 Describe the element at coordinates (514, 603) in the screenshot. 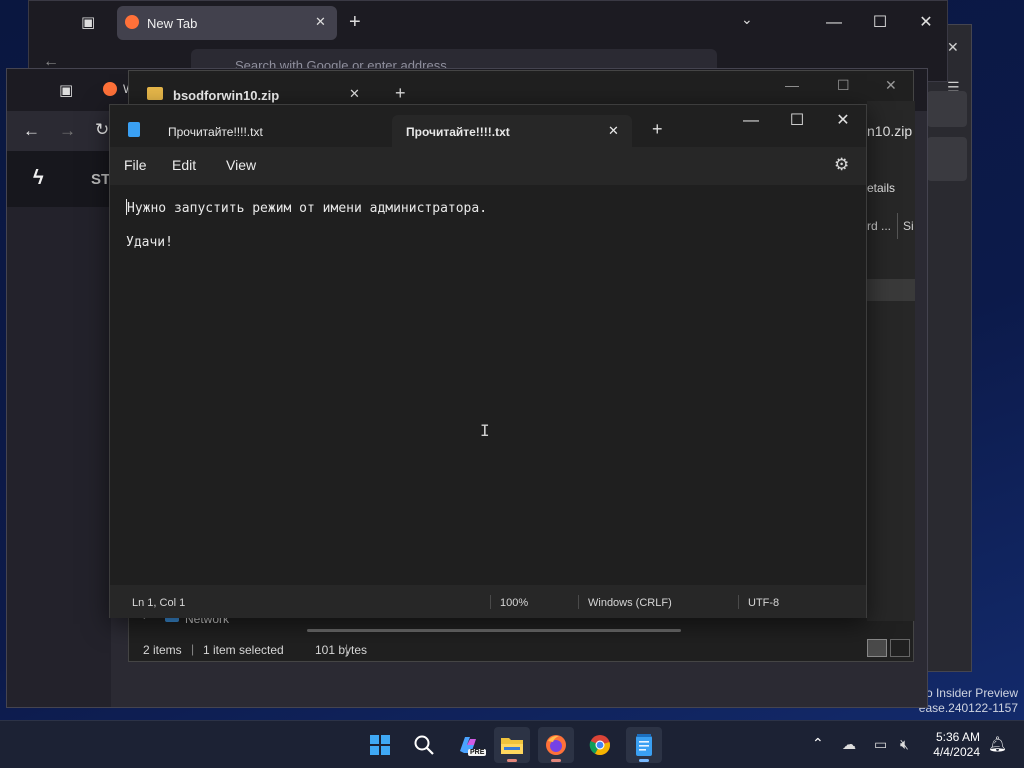

I see `status-zoom: 100%` at that location.